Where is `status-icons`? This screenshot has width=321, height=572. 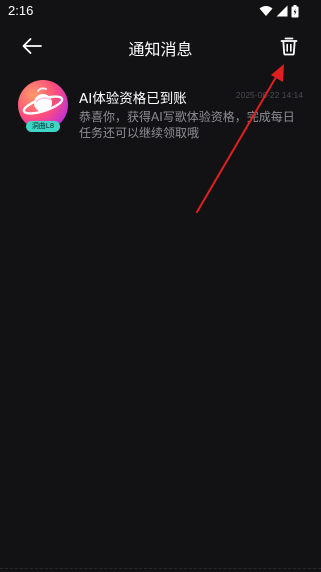
status-icons is located at coordinates (279, 11).